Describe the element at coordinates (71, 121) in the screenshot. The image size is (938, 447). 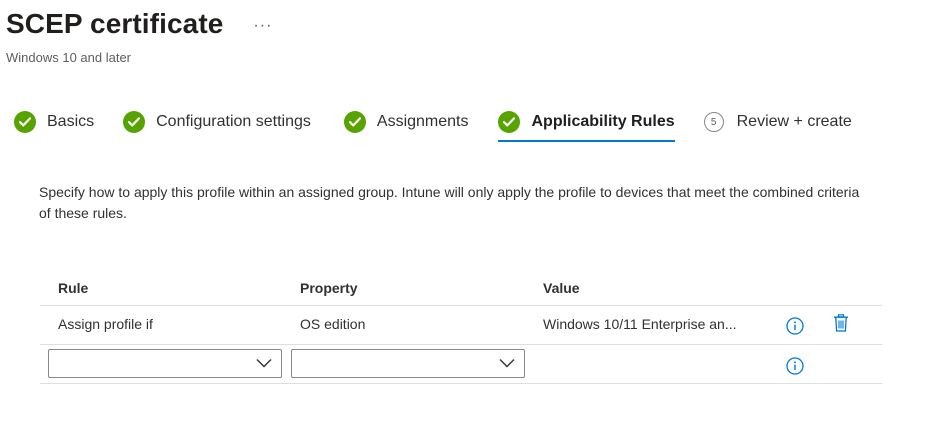
I see `step-label: Basics` at that location.